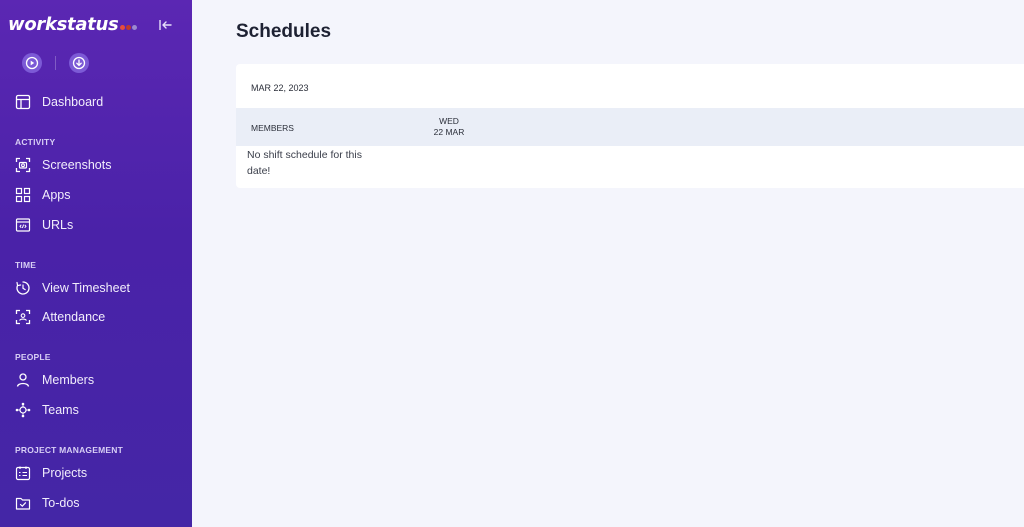 This screenshot has width=1024, height=527. I want to click on logo-row: workstatus, so click(96, 25).